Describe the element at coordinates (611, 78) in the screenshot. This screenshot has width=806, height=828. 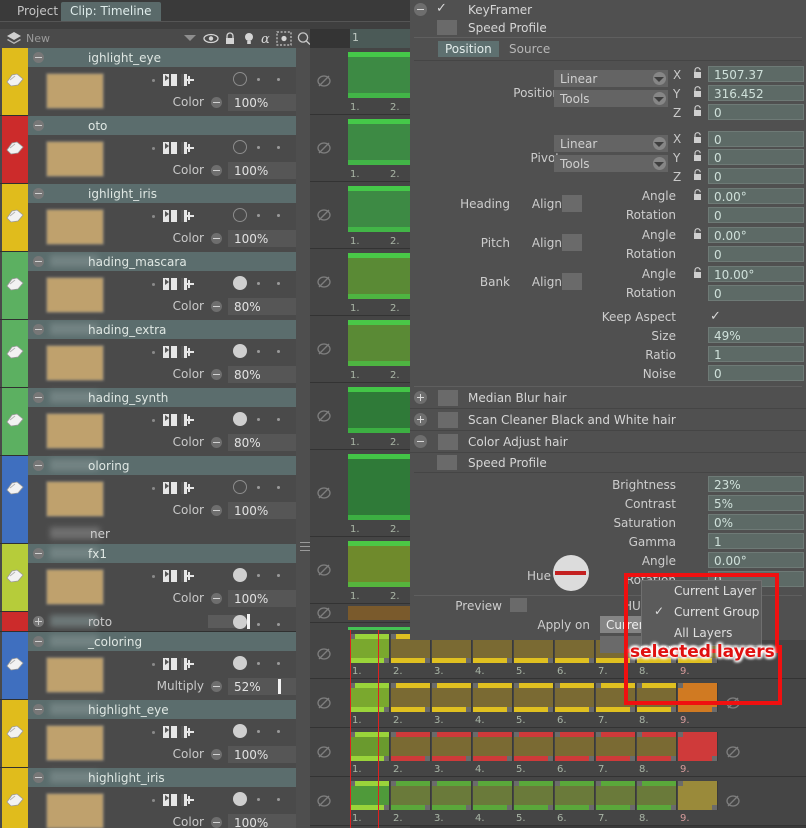
I see `position-interp-dropdown: Linear` at that location.